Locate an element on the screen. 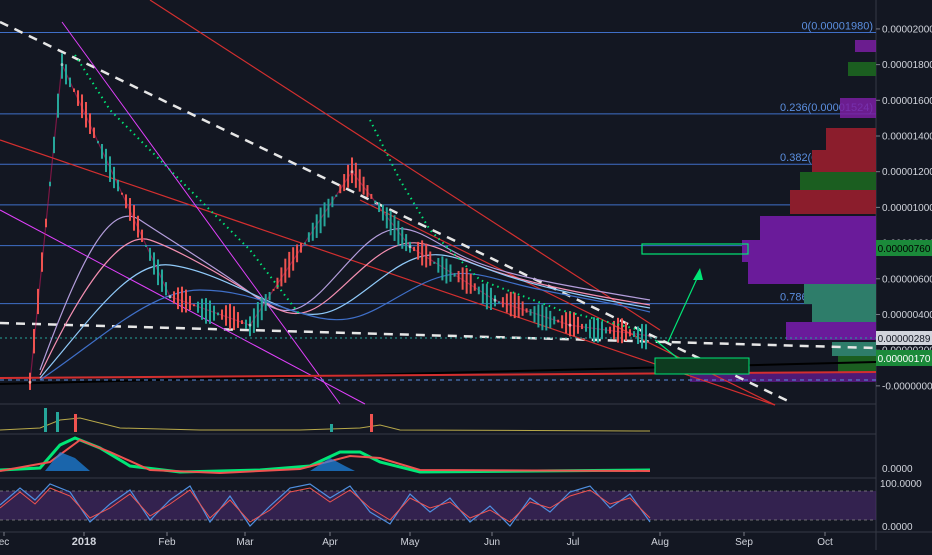 The height and width of the screenshot is (555, 932). x-tick-label: Jul is located at coordinates (573, 542).